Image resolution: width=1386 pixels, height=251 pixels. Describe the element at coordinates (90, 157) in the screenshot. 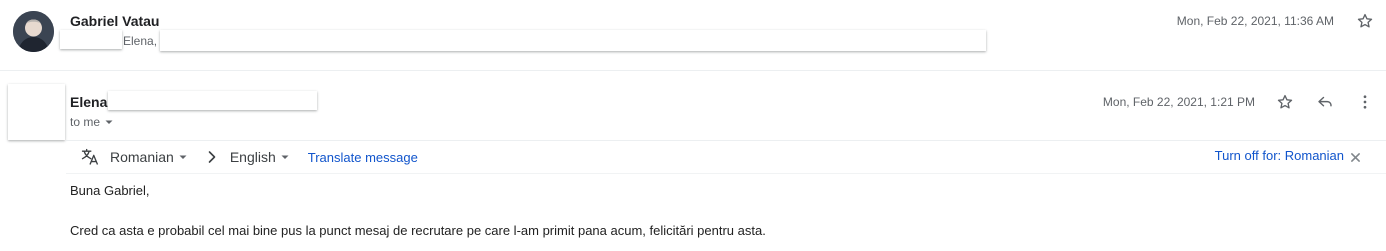

I see `translate-icon` at that location.